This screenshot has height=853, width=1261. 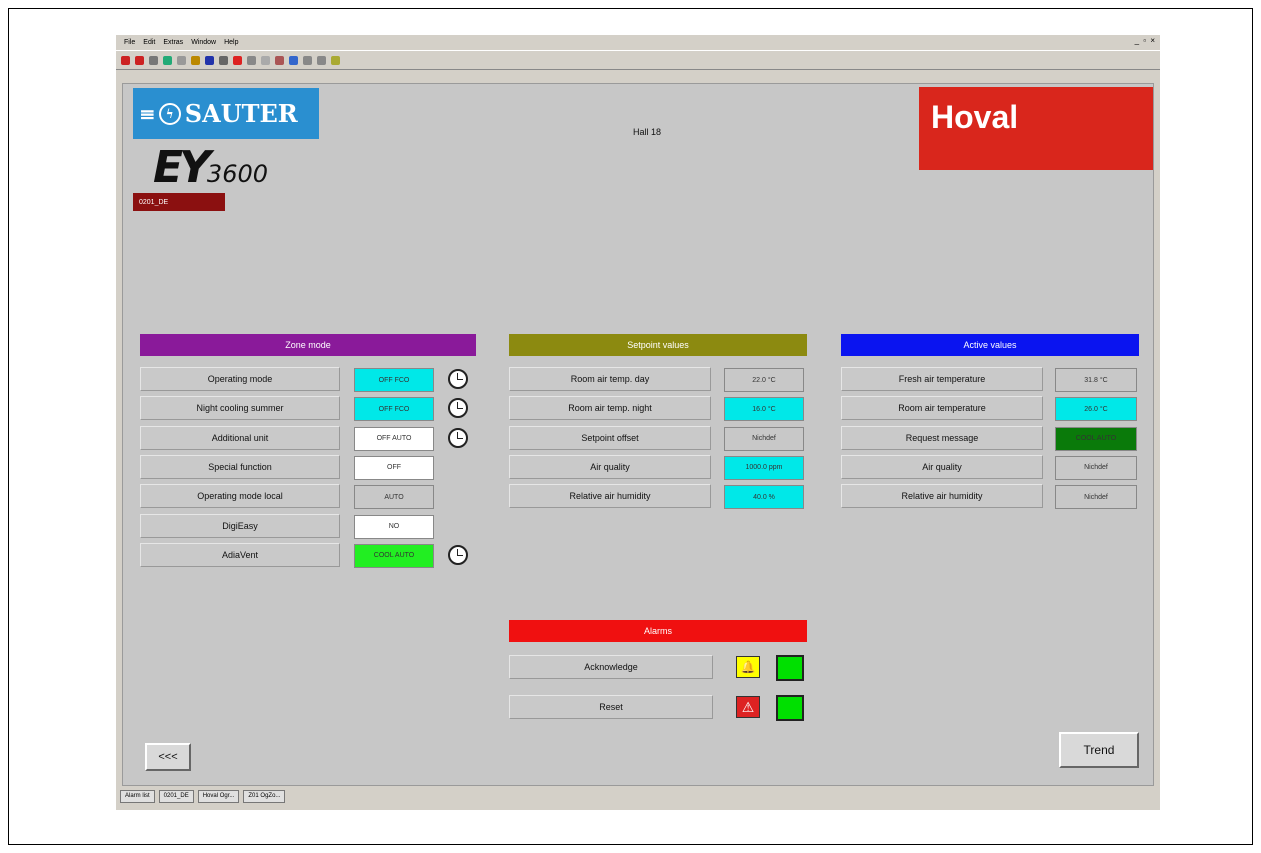 What do you see at coordinates (240, 437) in the screenshot?
I see `zone-mode-row-label: Additional unit` at bounding box center [240, 437].